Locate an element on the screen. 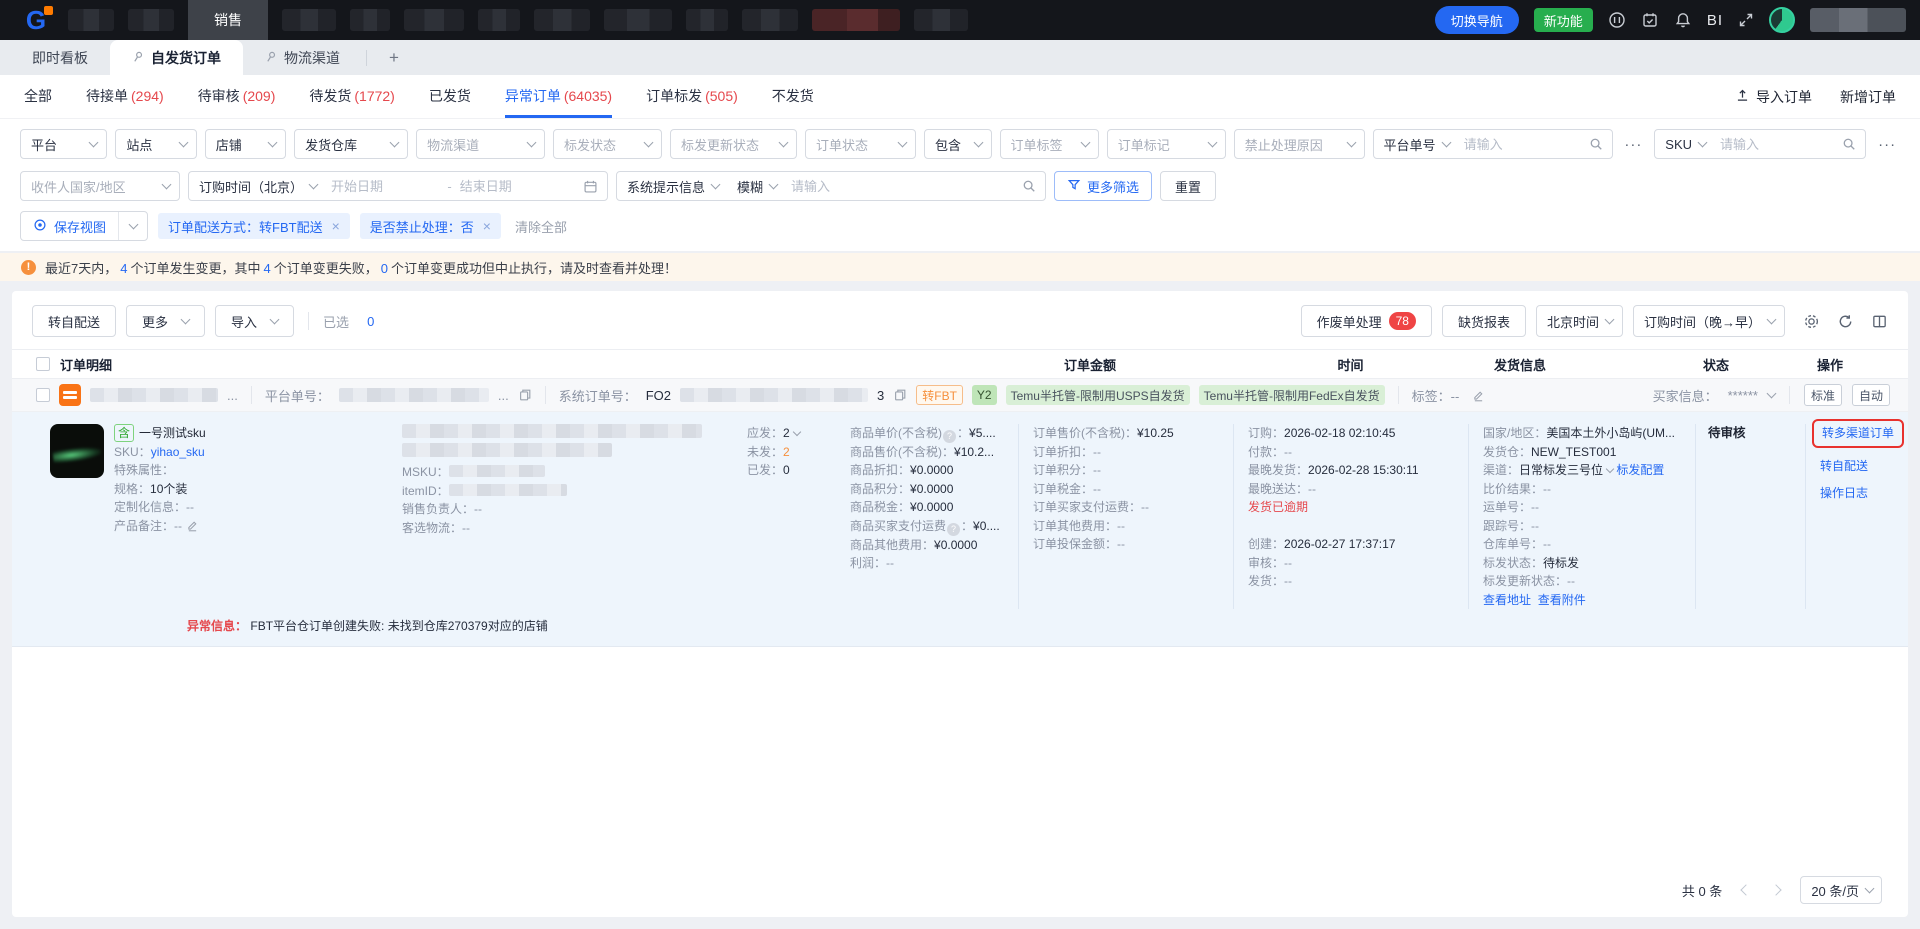  refresh-icon is located at coordinates (1845, 321).